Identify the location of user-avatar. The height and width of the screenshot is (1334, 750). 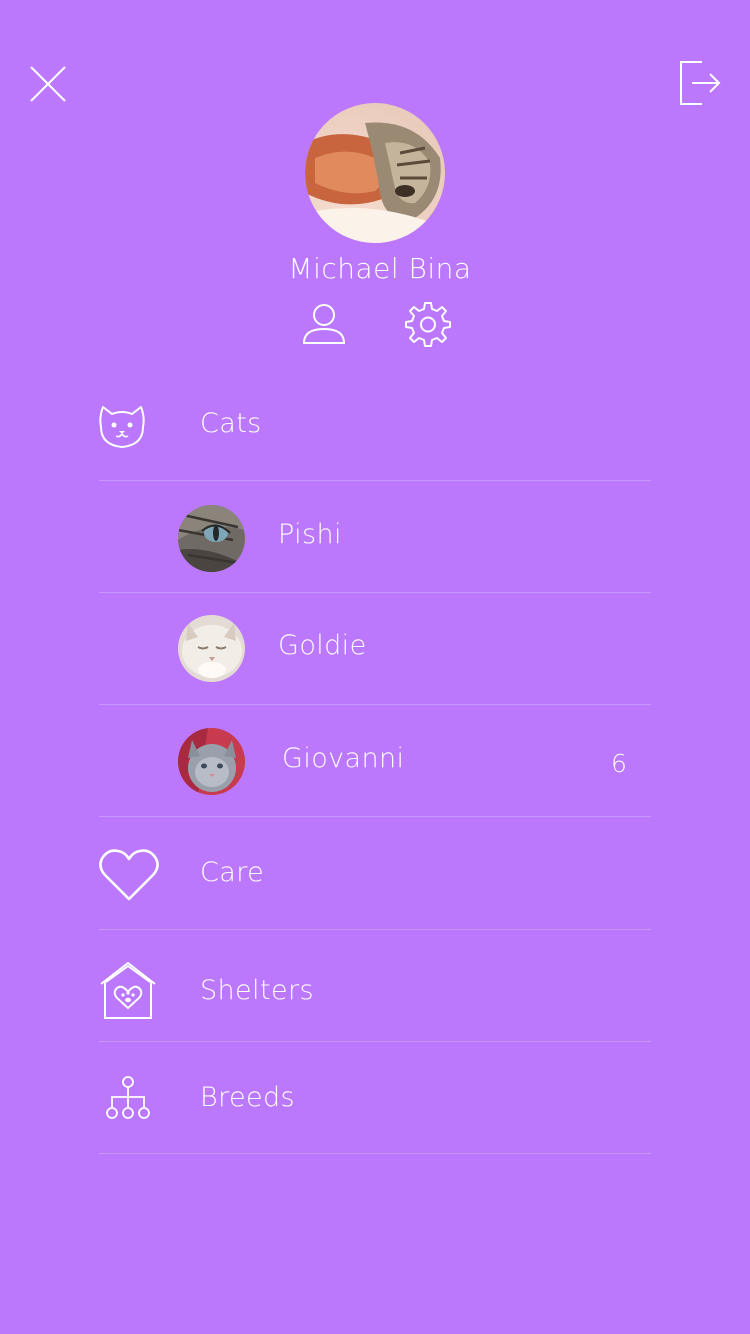
(375, 173).